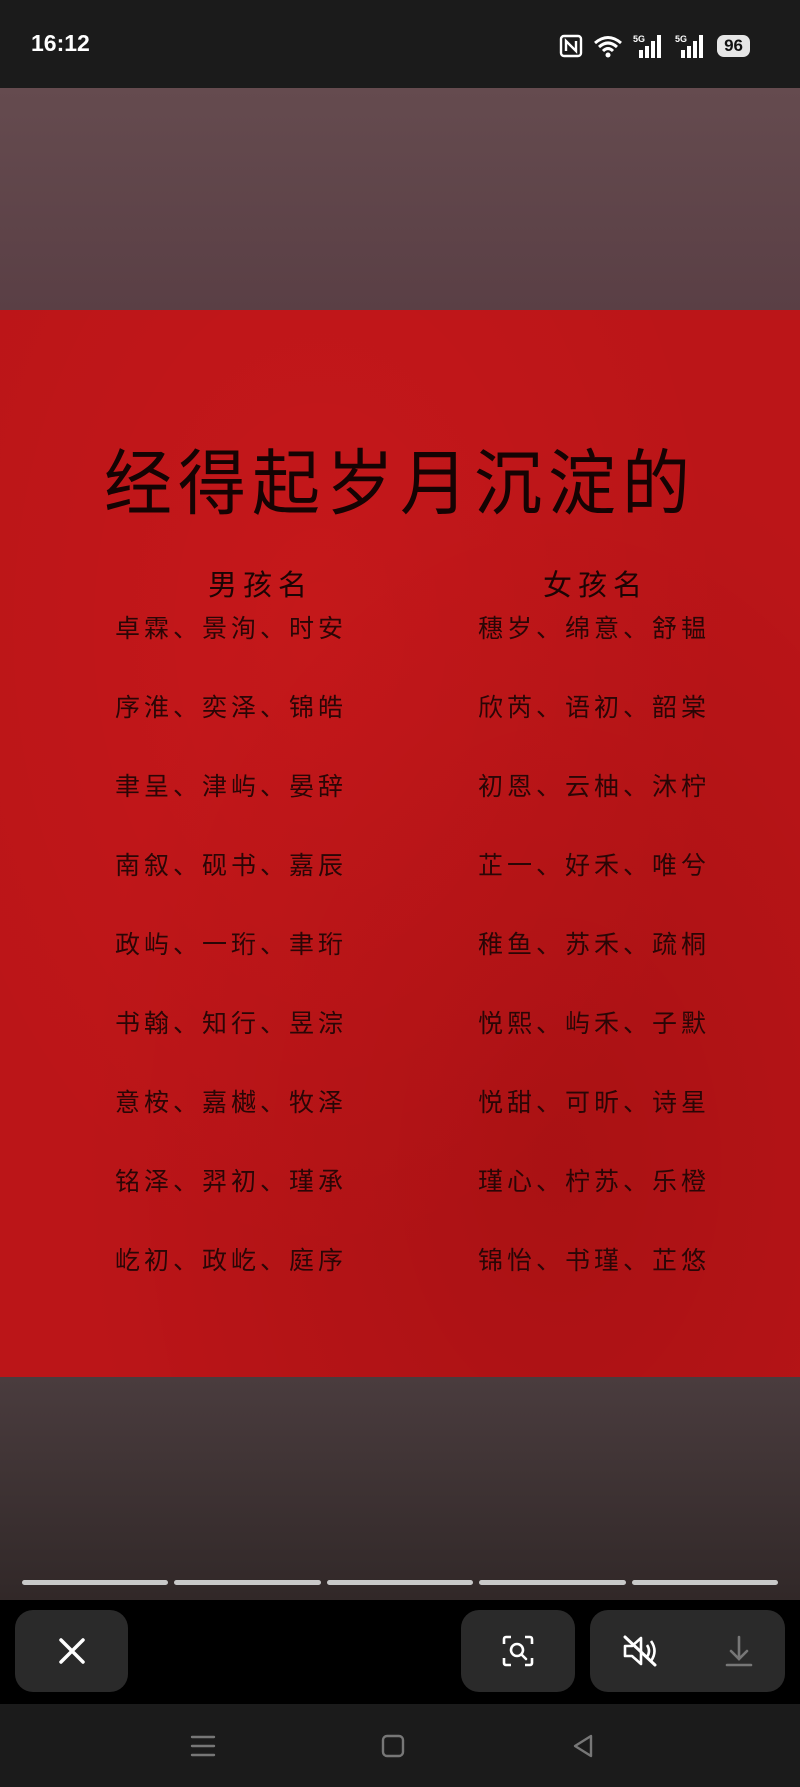 This screenshot has width=800, height=1787. What do you see at coordinates (596, 585) in the screenshot?
I see `girls-names-header: 女孩名` at bounding box center [596, 585].